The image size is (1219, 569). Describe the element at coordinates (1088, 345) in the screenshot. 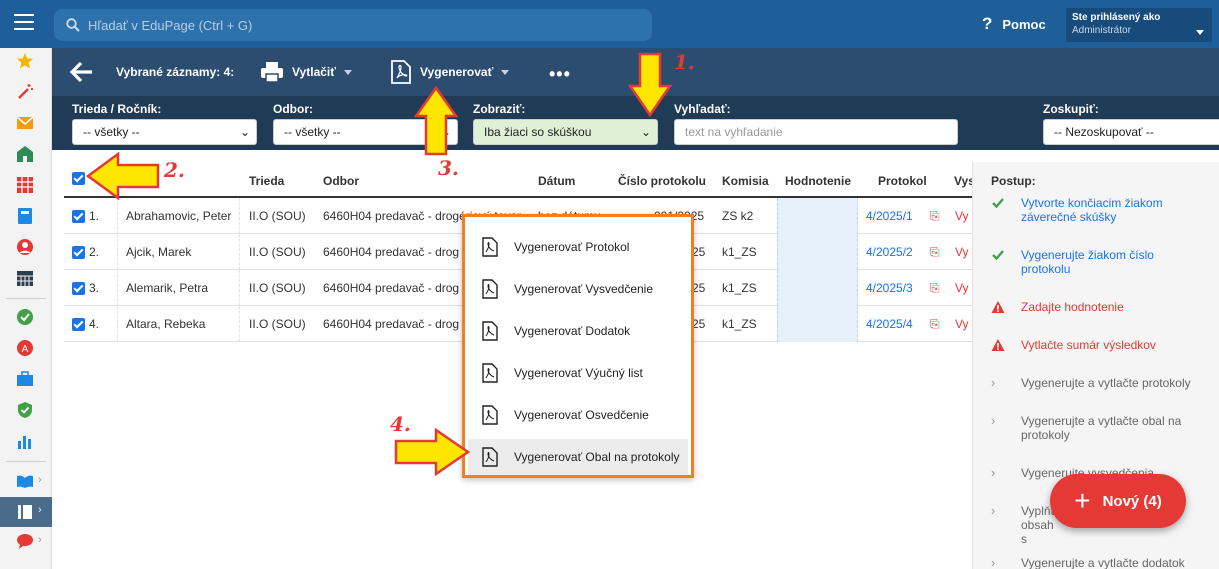

I see `step-label: Vytlačte sumár výsledkov` at that location.